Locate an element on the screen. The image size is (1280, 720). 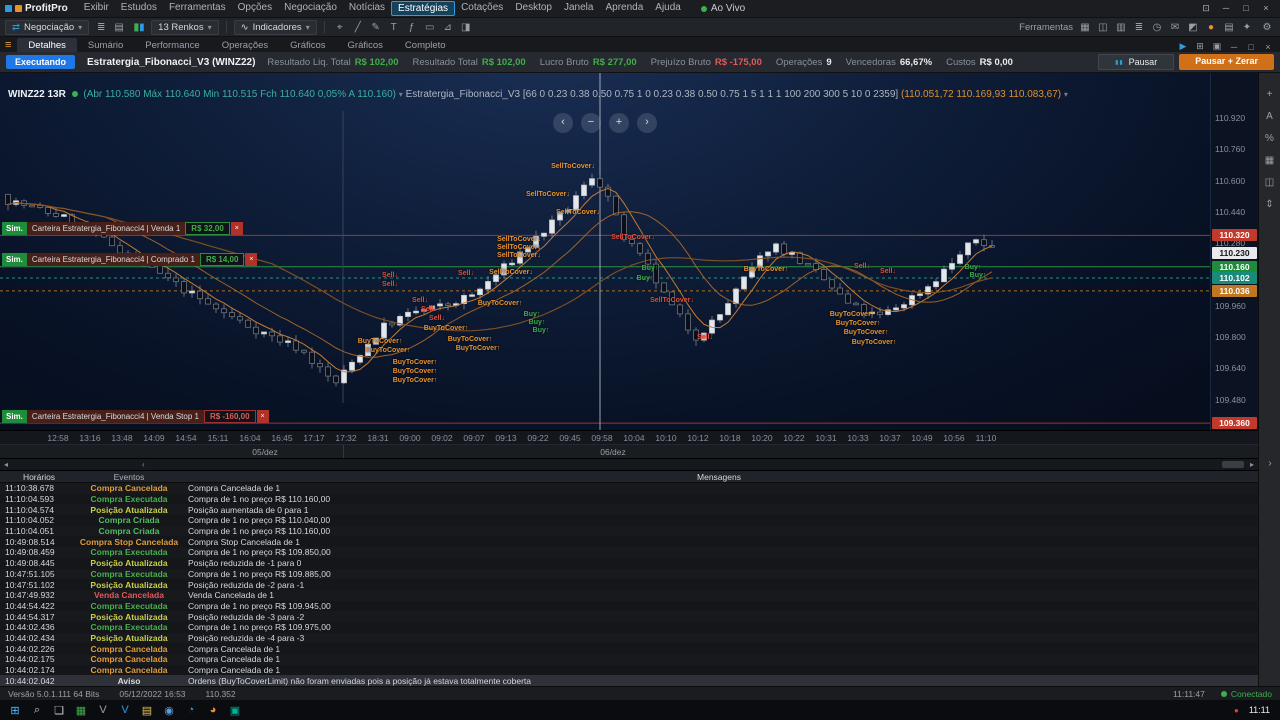
settings-gear-icon: ⚙ is located at coordinates (1267, 27).